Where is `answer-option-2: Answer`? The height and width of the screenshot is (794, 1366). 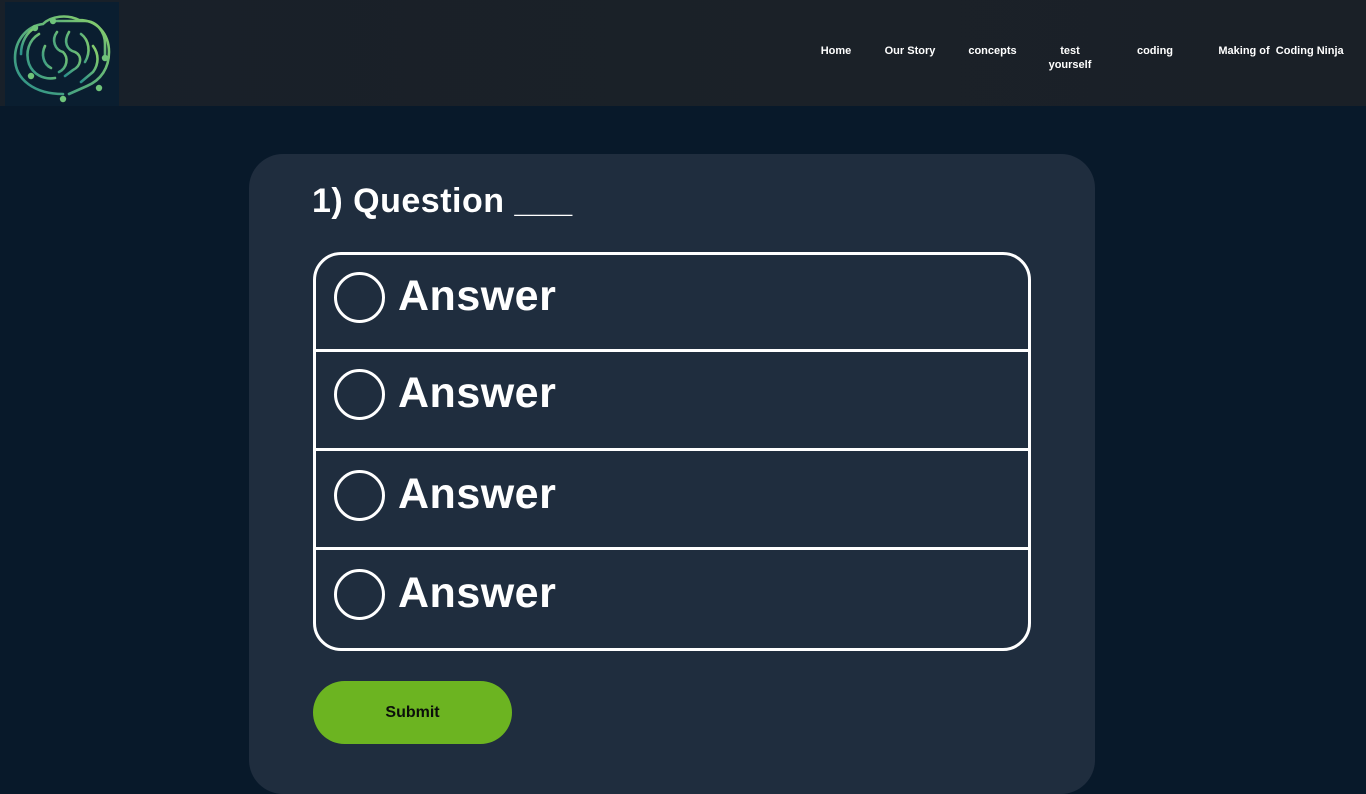 answer-option-2: Answer is located at coordinates (672, 400).